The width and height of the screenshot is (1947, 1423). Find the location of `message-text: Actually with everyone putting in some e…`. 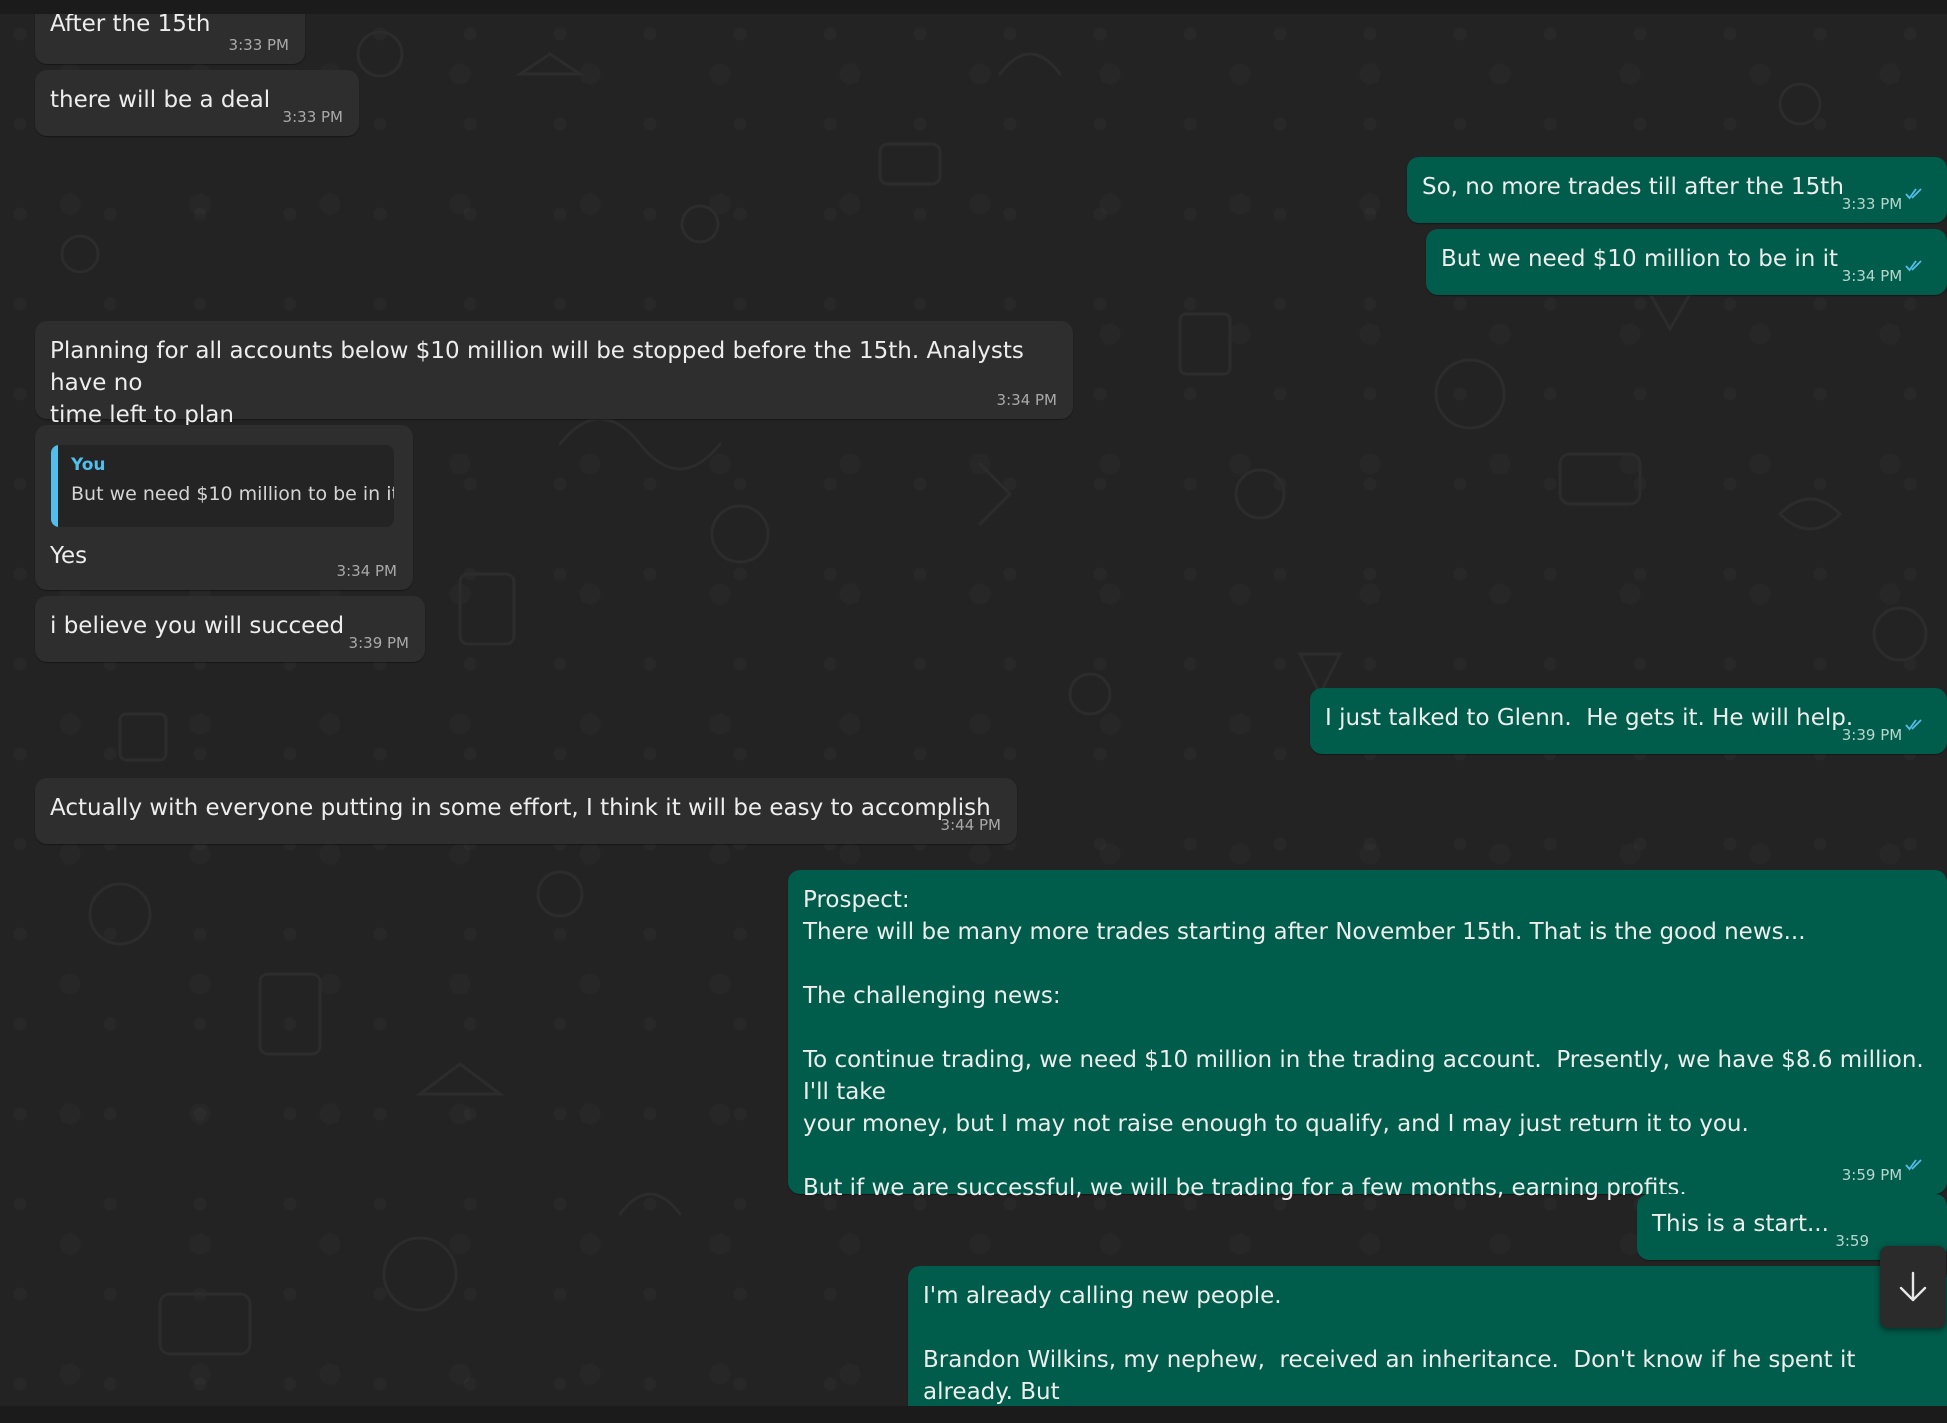

message-text: Actually with everyone putting in some e… is located at coordinates (520, 808).